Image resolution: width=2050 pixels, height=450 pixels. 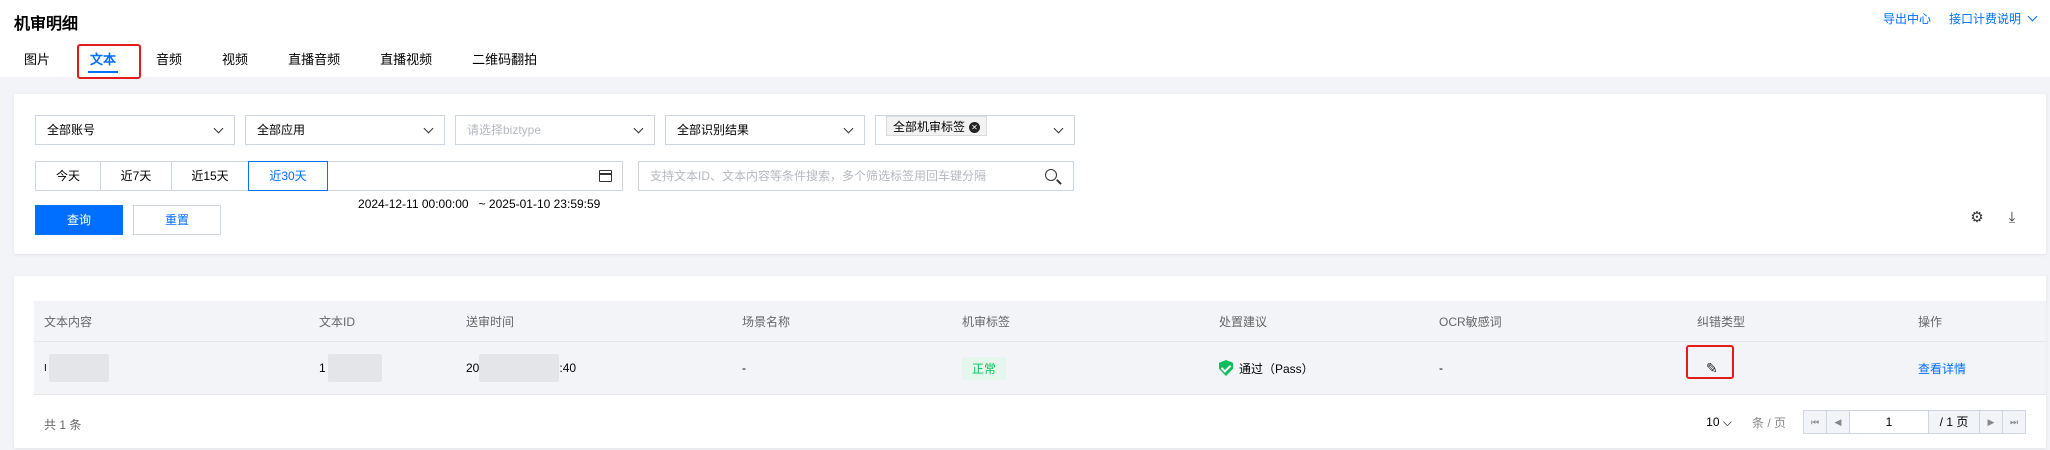 What do you see at coordinates (177, 220) in the screenshot?
I see `reset-button: 重置` at bounding box center [177, 220].